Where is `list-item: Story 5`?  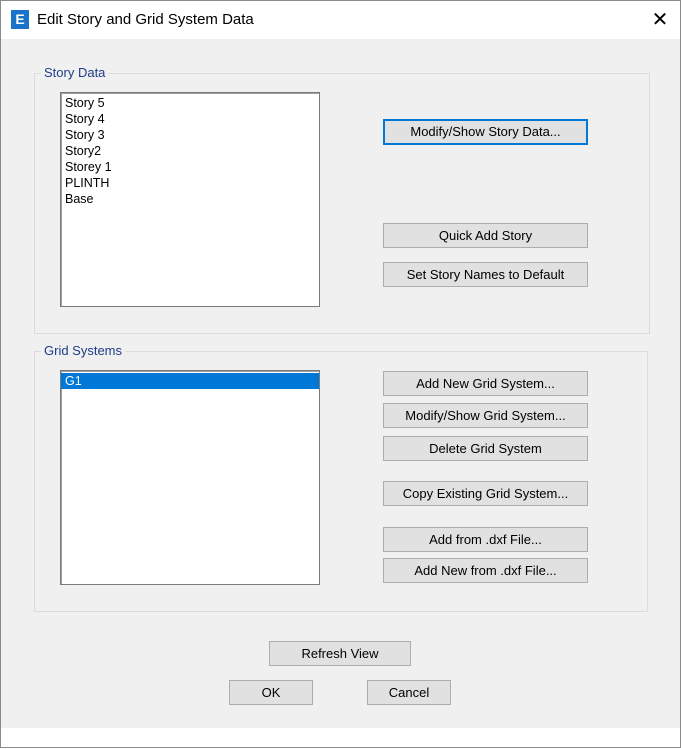
list-item: Story 5 is located at coordinates (190, 103).